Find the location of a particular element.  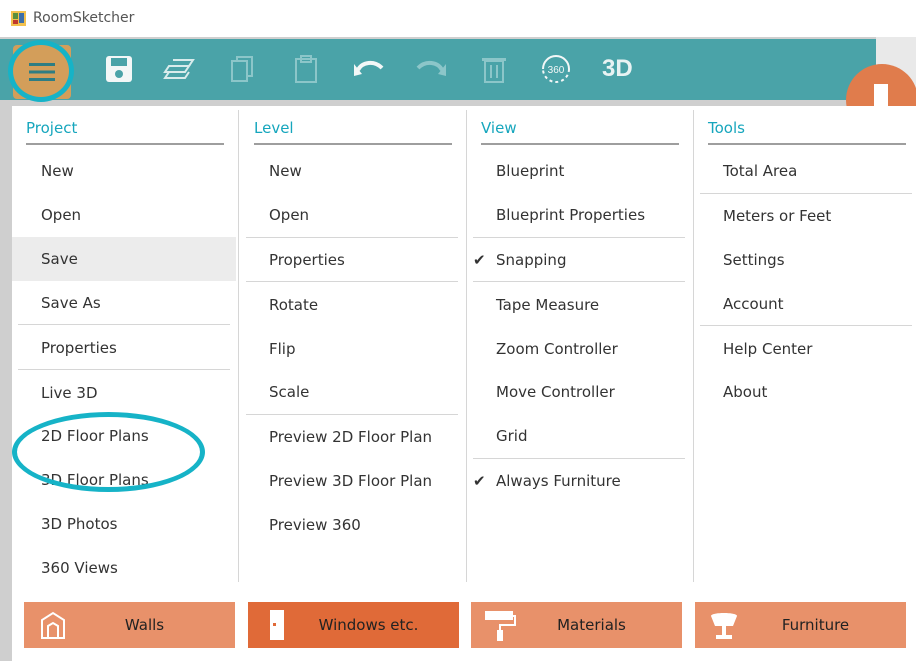

menu-item-view-tape-measure: Tape Measure is located at coordinates (579, 305).